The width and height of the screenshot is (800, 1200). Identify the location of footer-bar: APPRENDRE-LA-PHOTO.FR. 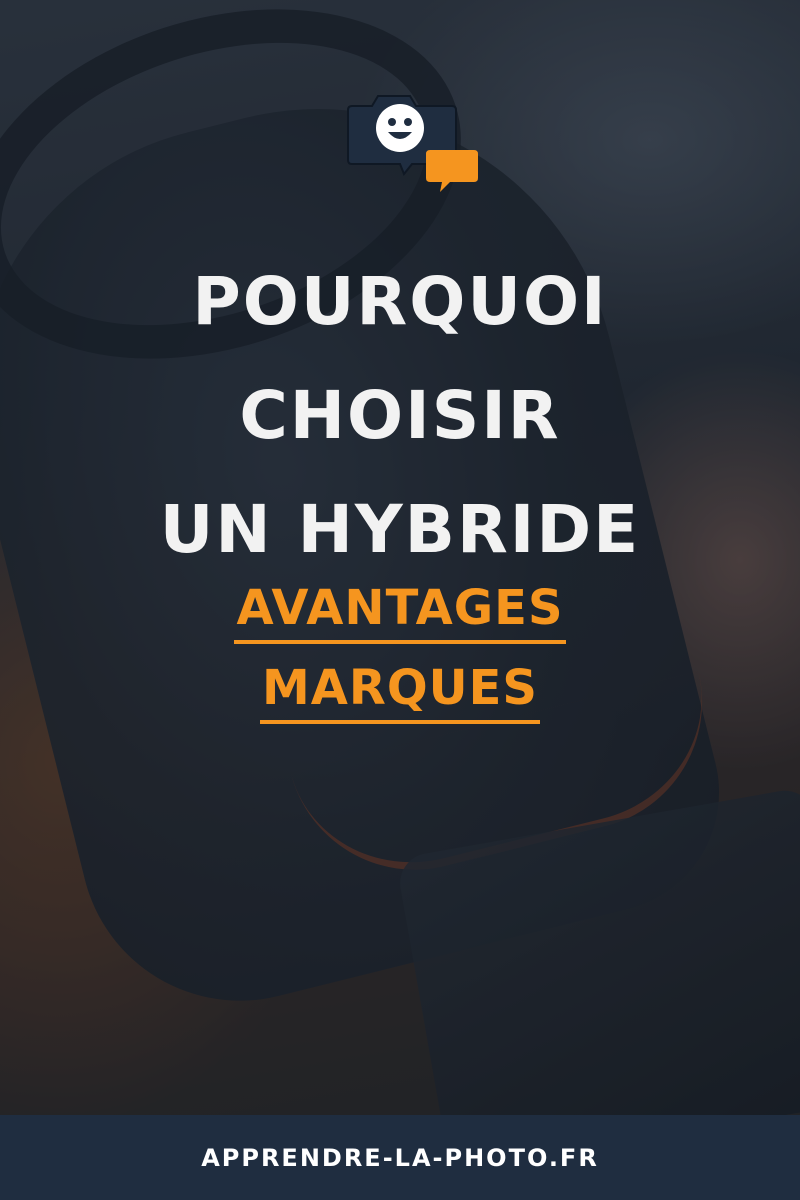
(400, 1157).